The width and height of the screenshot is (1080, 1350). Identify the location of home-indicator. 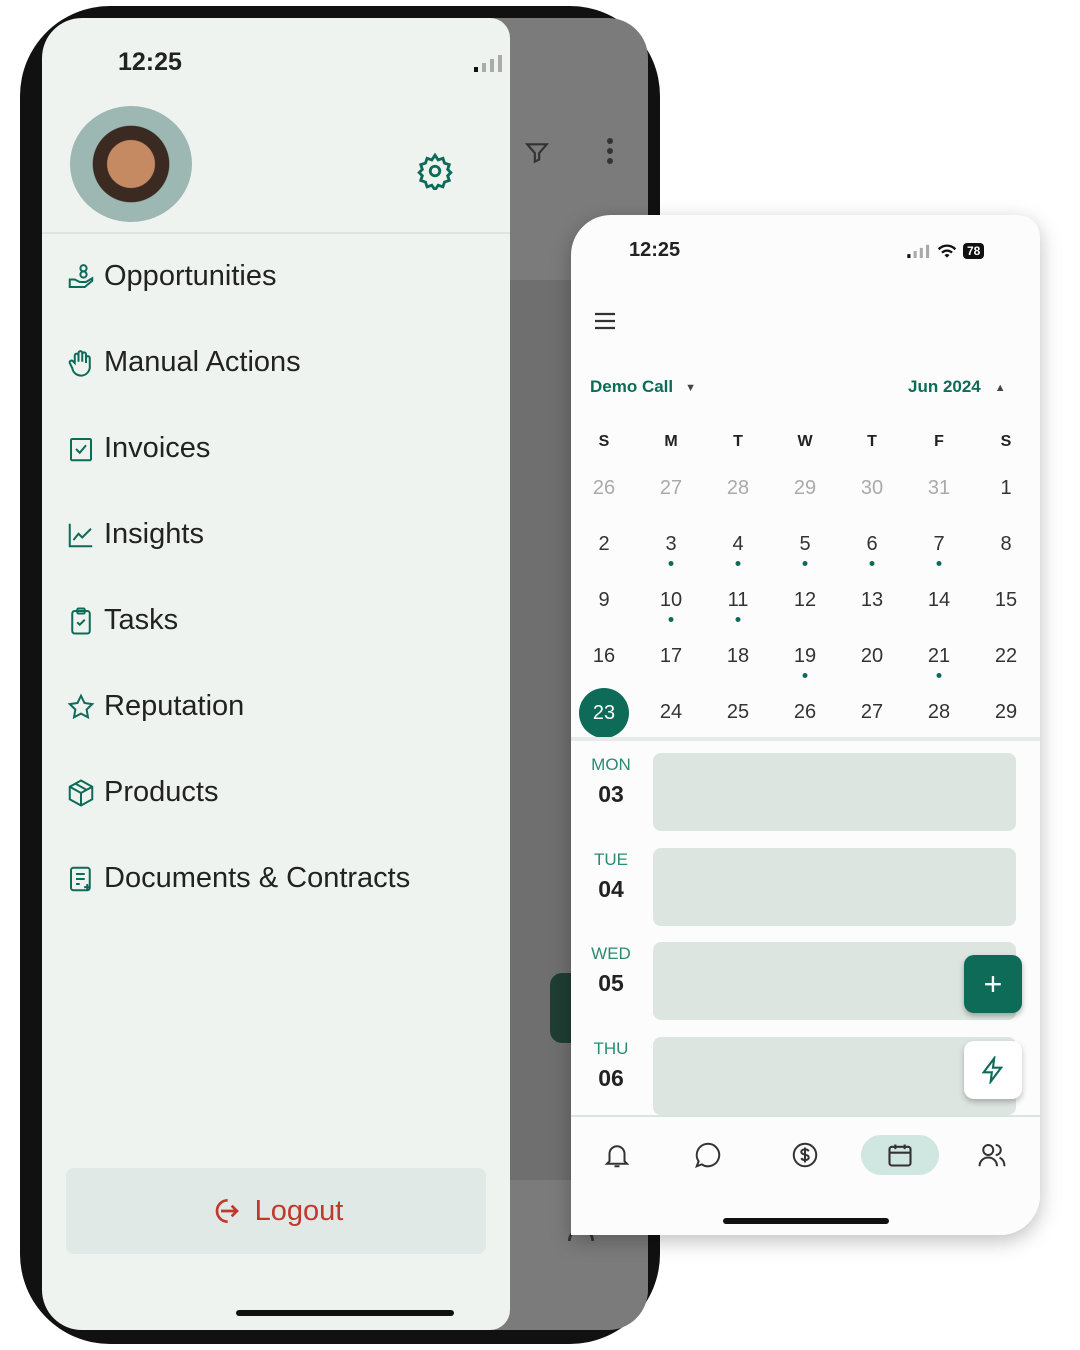
(806, 1221).